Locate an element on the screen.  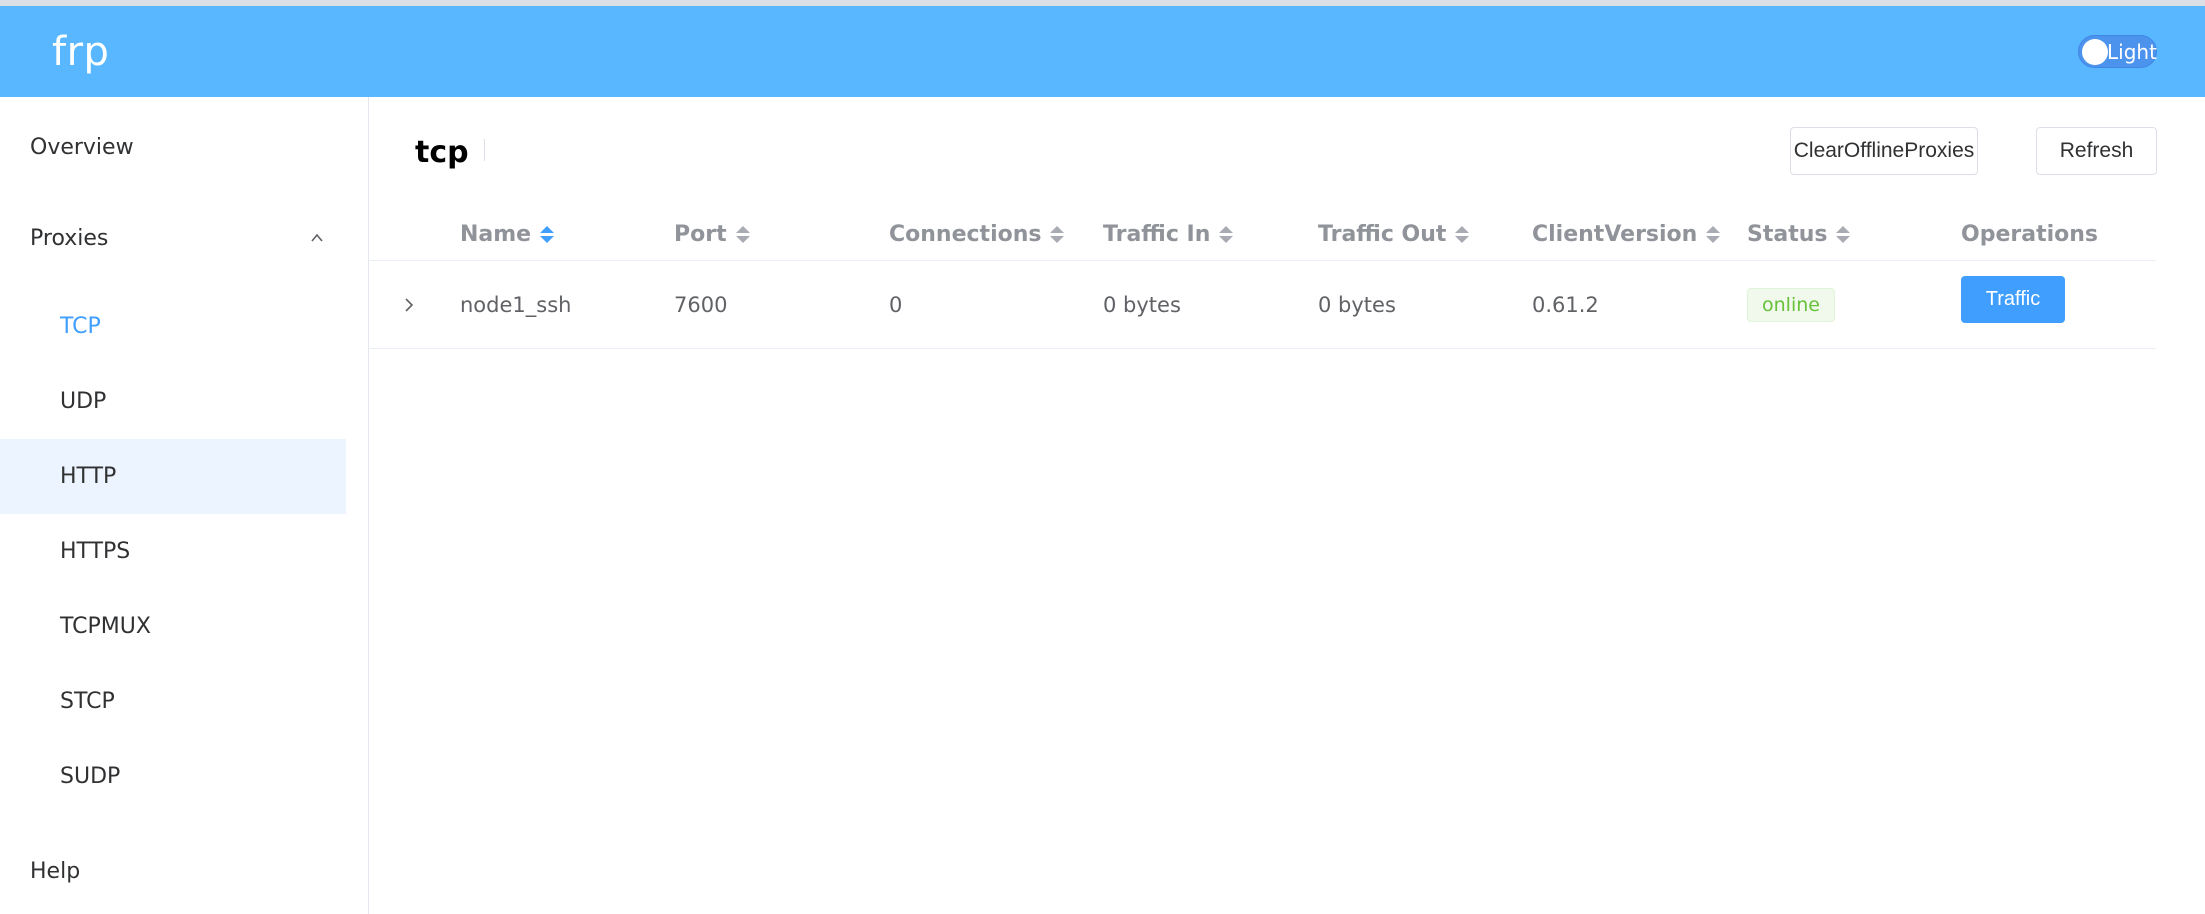
column-header-port: Port is located at coordinates (712, 234).